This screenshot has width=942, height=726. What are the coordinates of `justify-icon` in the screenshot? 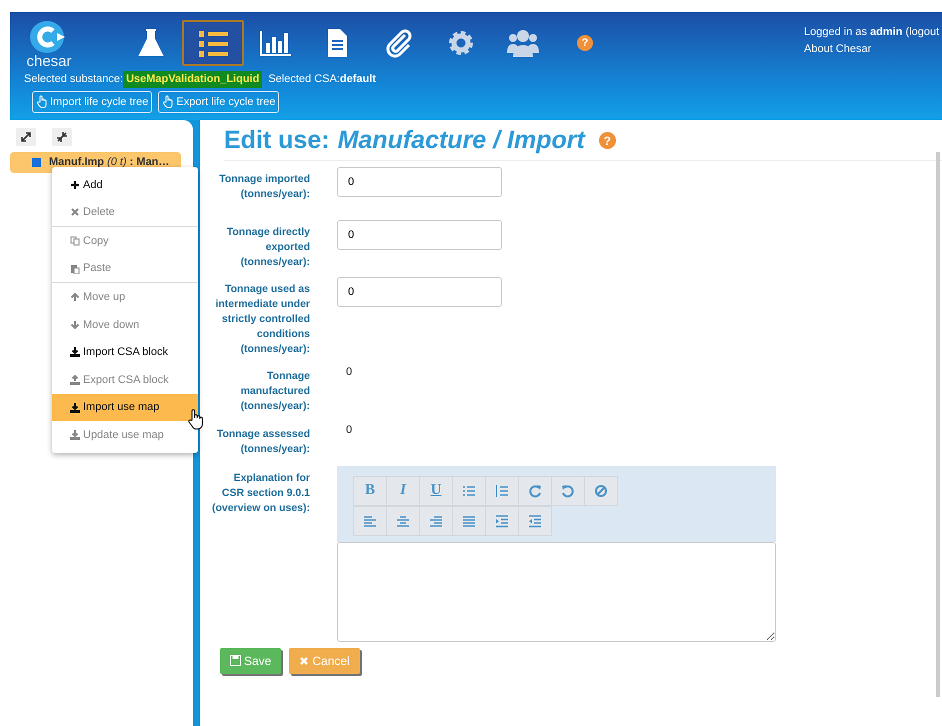 It's located at (469, 521).